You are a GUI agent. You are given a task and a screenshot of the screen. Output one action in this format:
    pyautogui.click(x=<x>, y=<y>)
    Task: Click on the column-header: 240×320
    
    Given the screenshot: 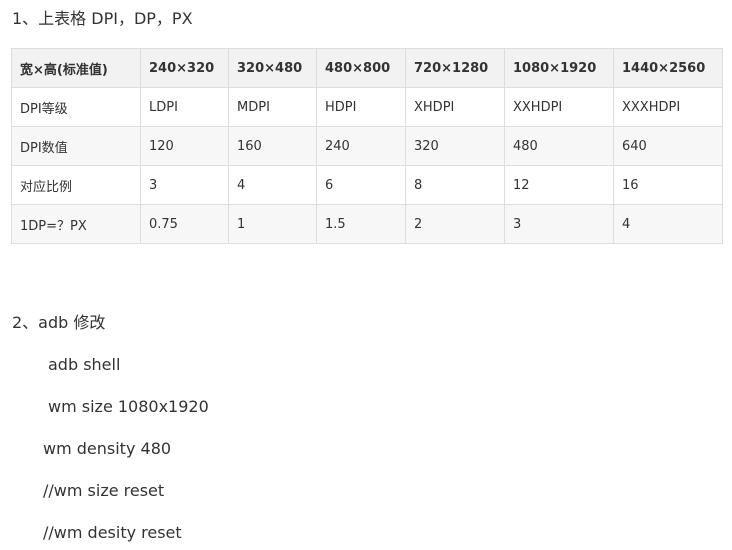 What is the action you would take?
    pyautogui.click(x=184, y=68)
    